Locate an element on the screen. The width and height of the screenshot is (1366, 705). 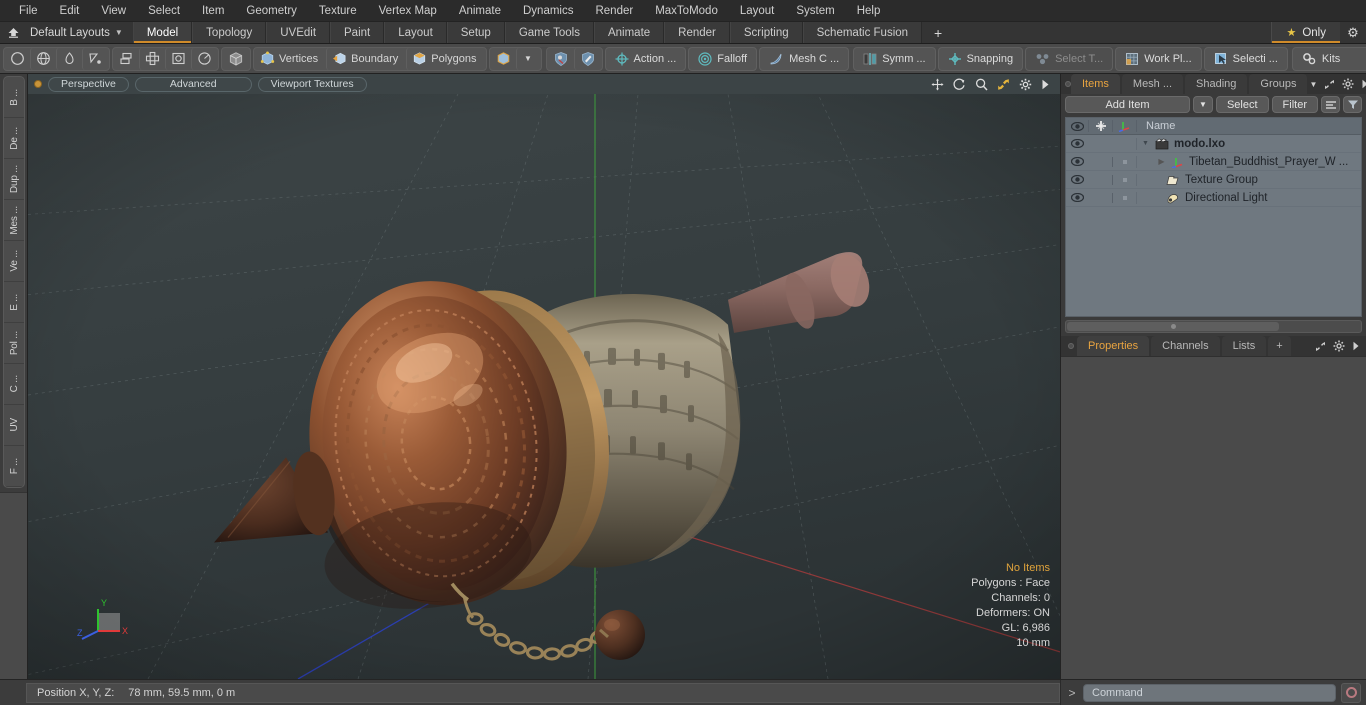
tab-channels: Channels is located at coordinates (1185, 346).